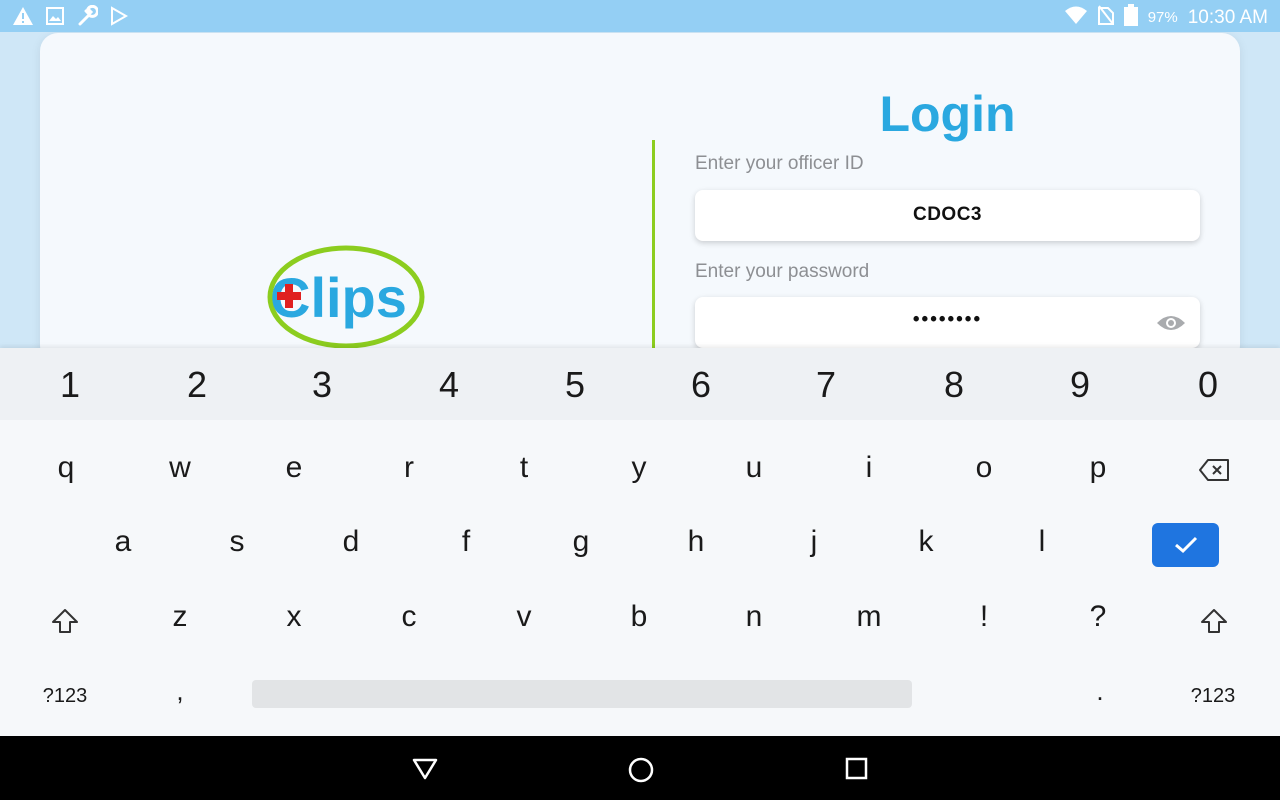 This screenshot has height=800, width=1280. What do you see at coordinates (70, 385) in the screenshot?
I see `key-1: 1` at bounding box center [70, 385].